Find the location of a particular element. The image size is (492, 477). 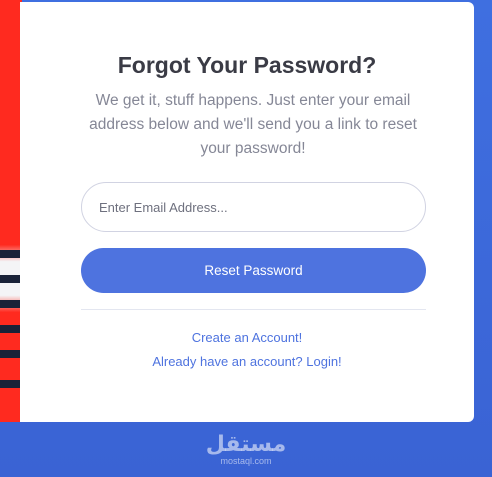

watermark-logo: مستقل mostaql.com is located at coordinates (246, 449).